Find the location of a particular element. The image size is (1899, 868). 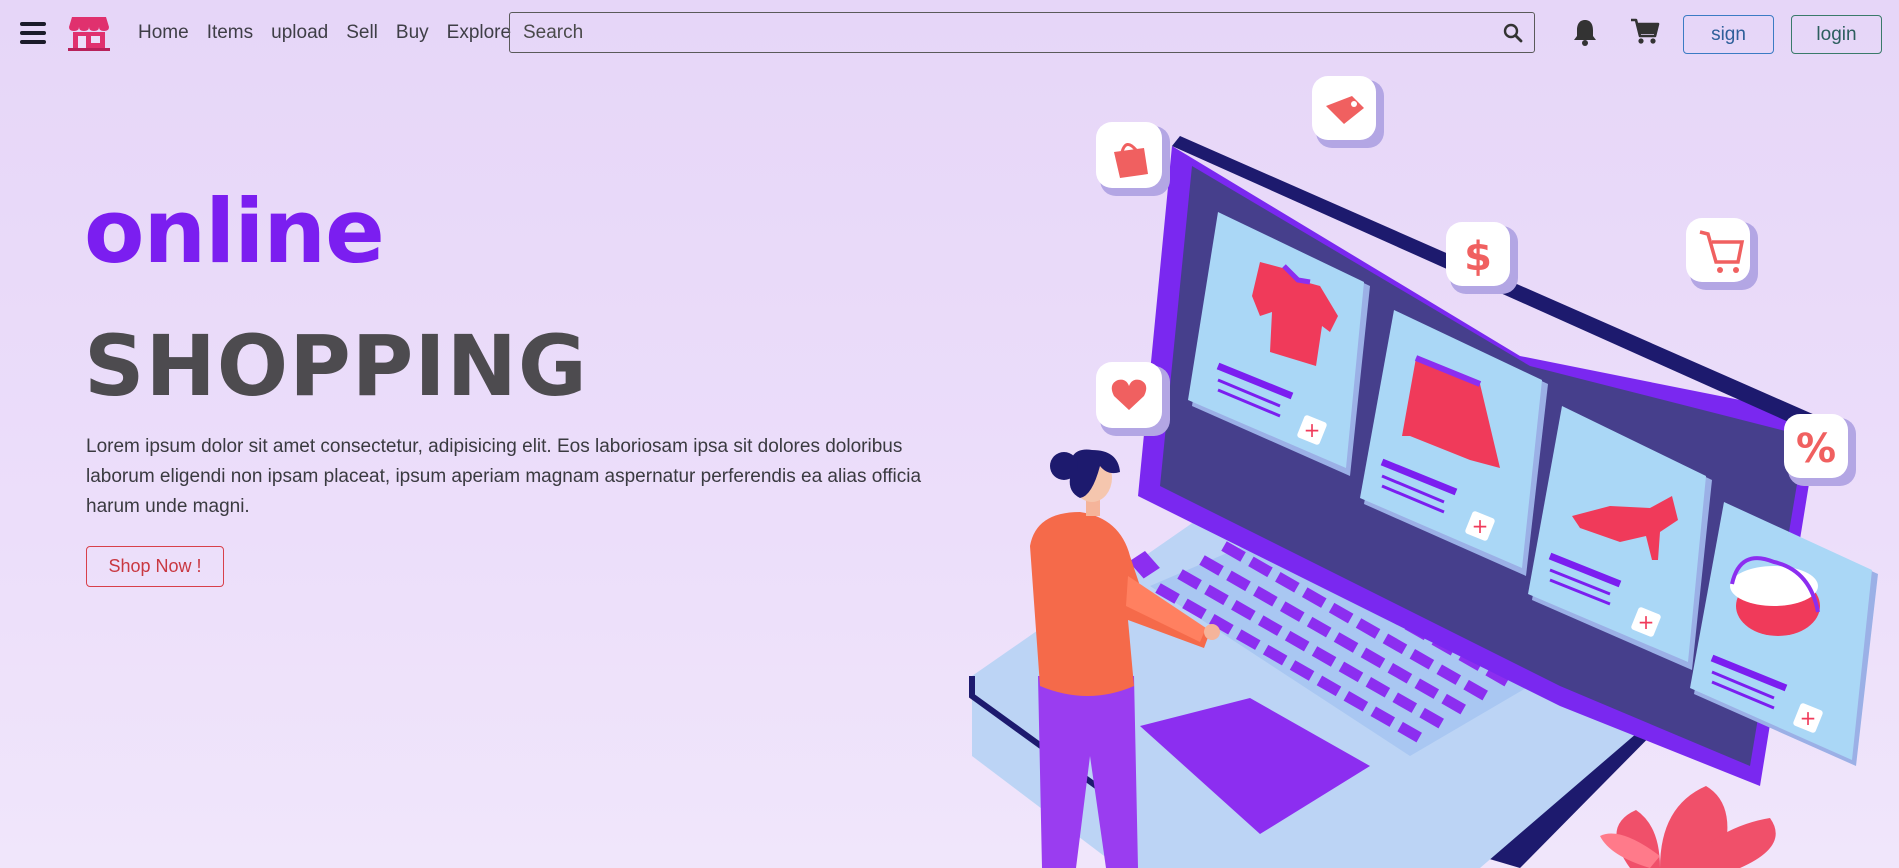

nav-link-explore: Explore is located at coordinates (479, 33).